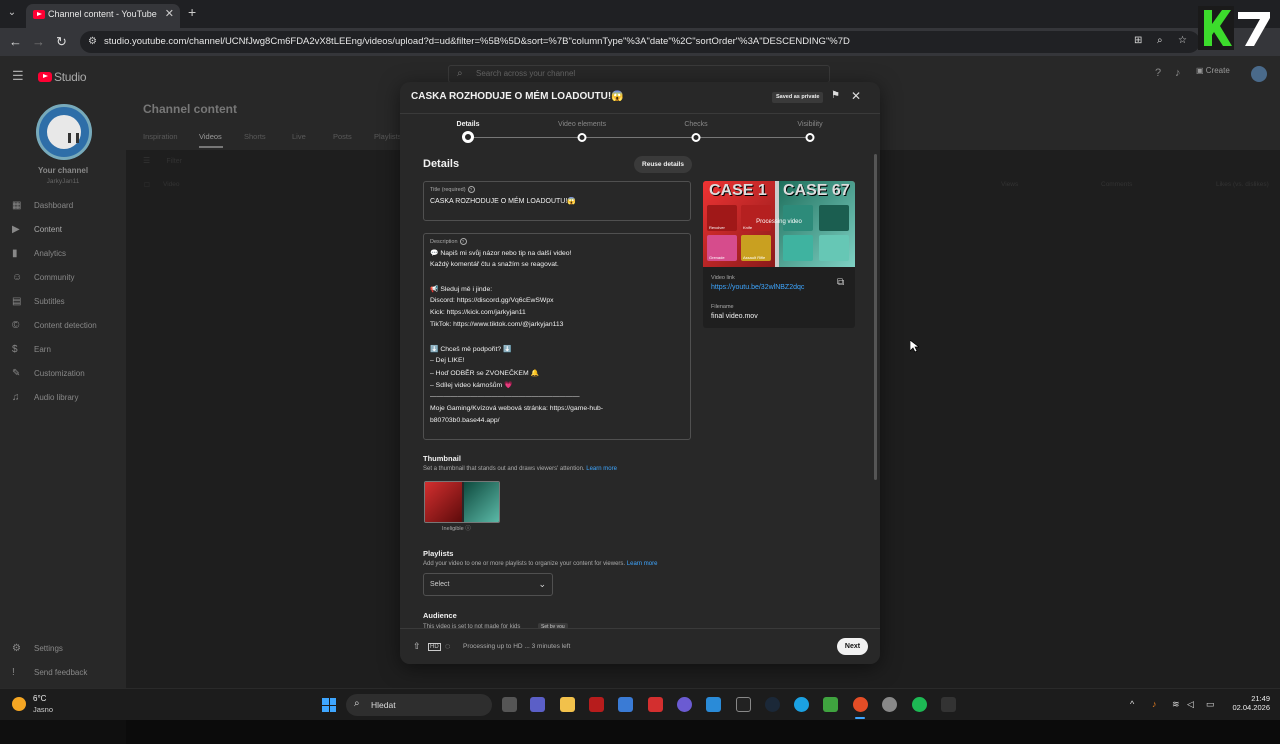 This screenshot has width=1280, height=744. I want to click on photos-icon, so click(713, 704).